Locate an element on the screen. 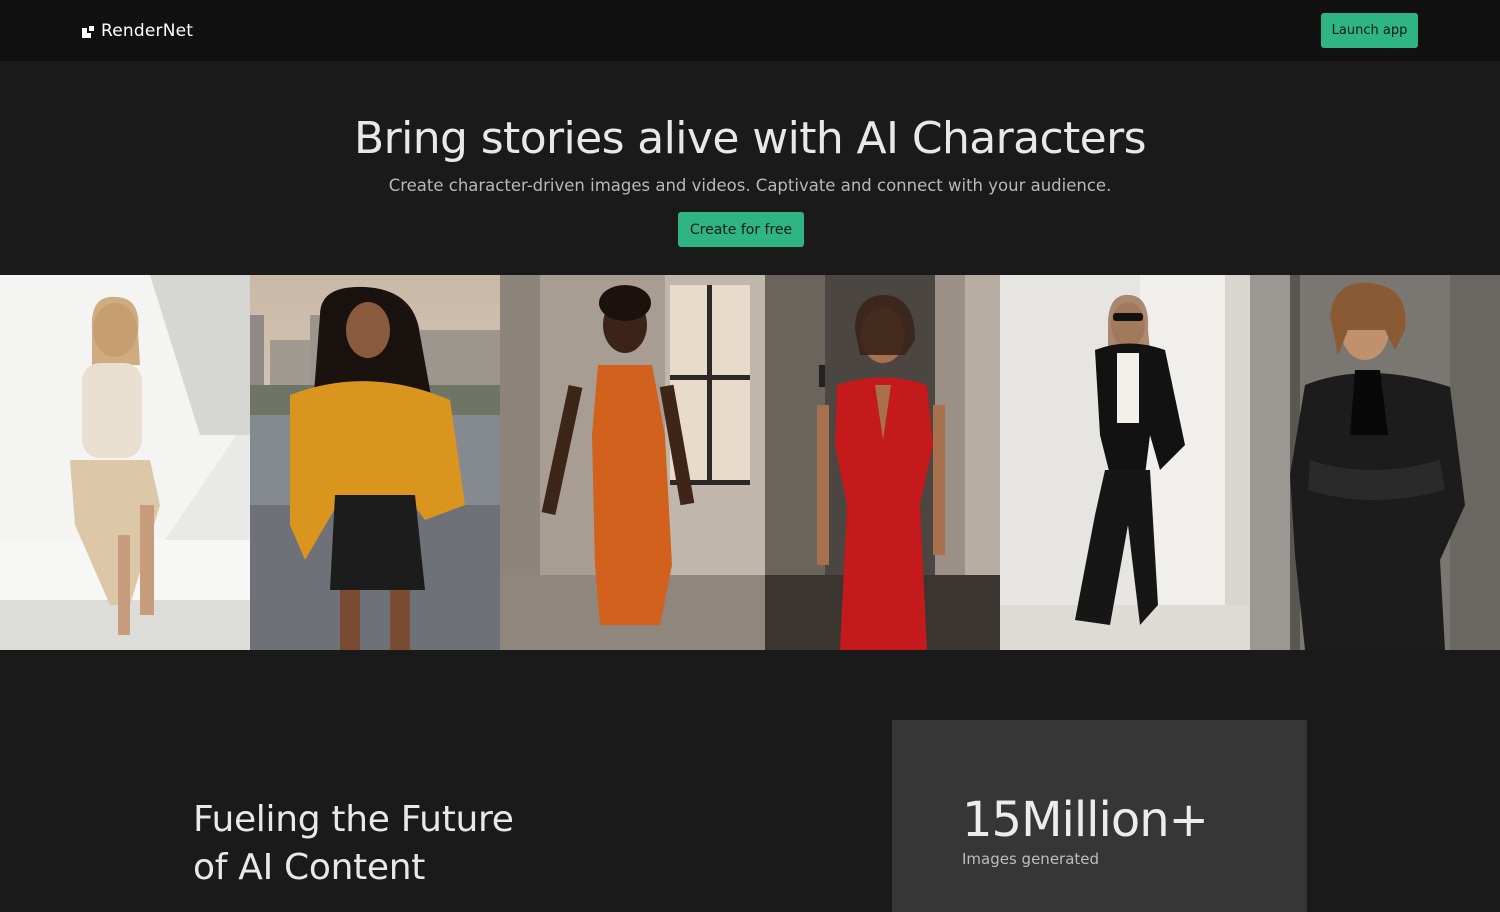  top-navbar: RenderNet Launch app is located at coordinates (750, 30).